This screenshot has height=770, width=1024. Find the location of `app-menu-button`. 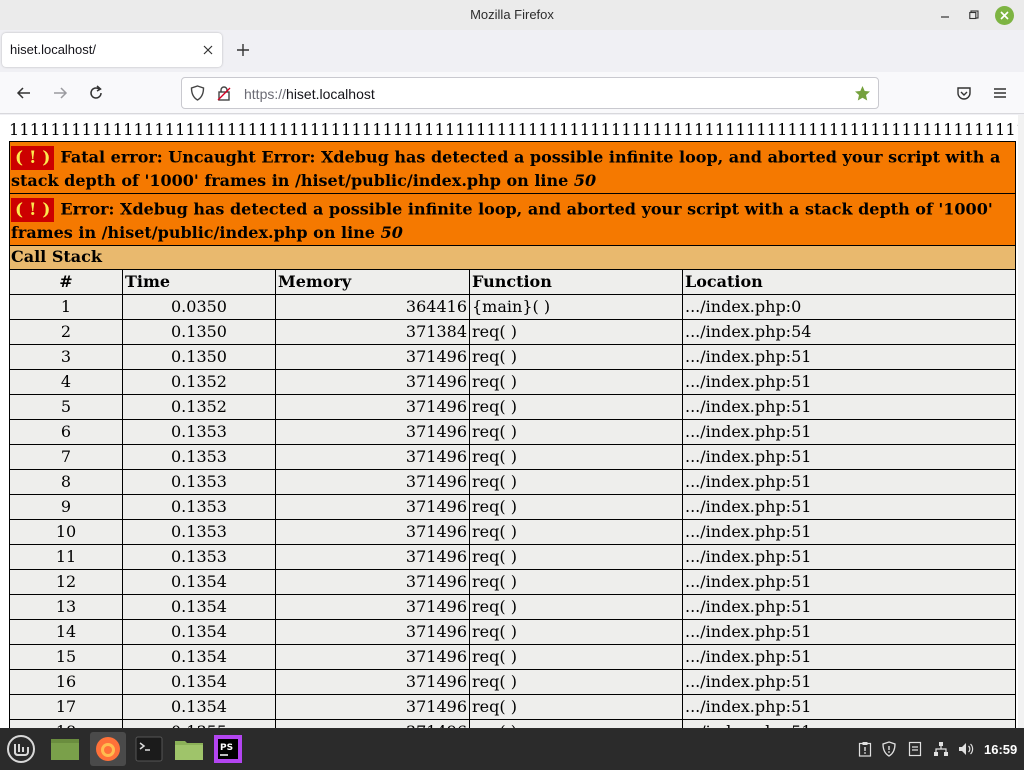

app-menu-button is located at coordinates (1000, 93).